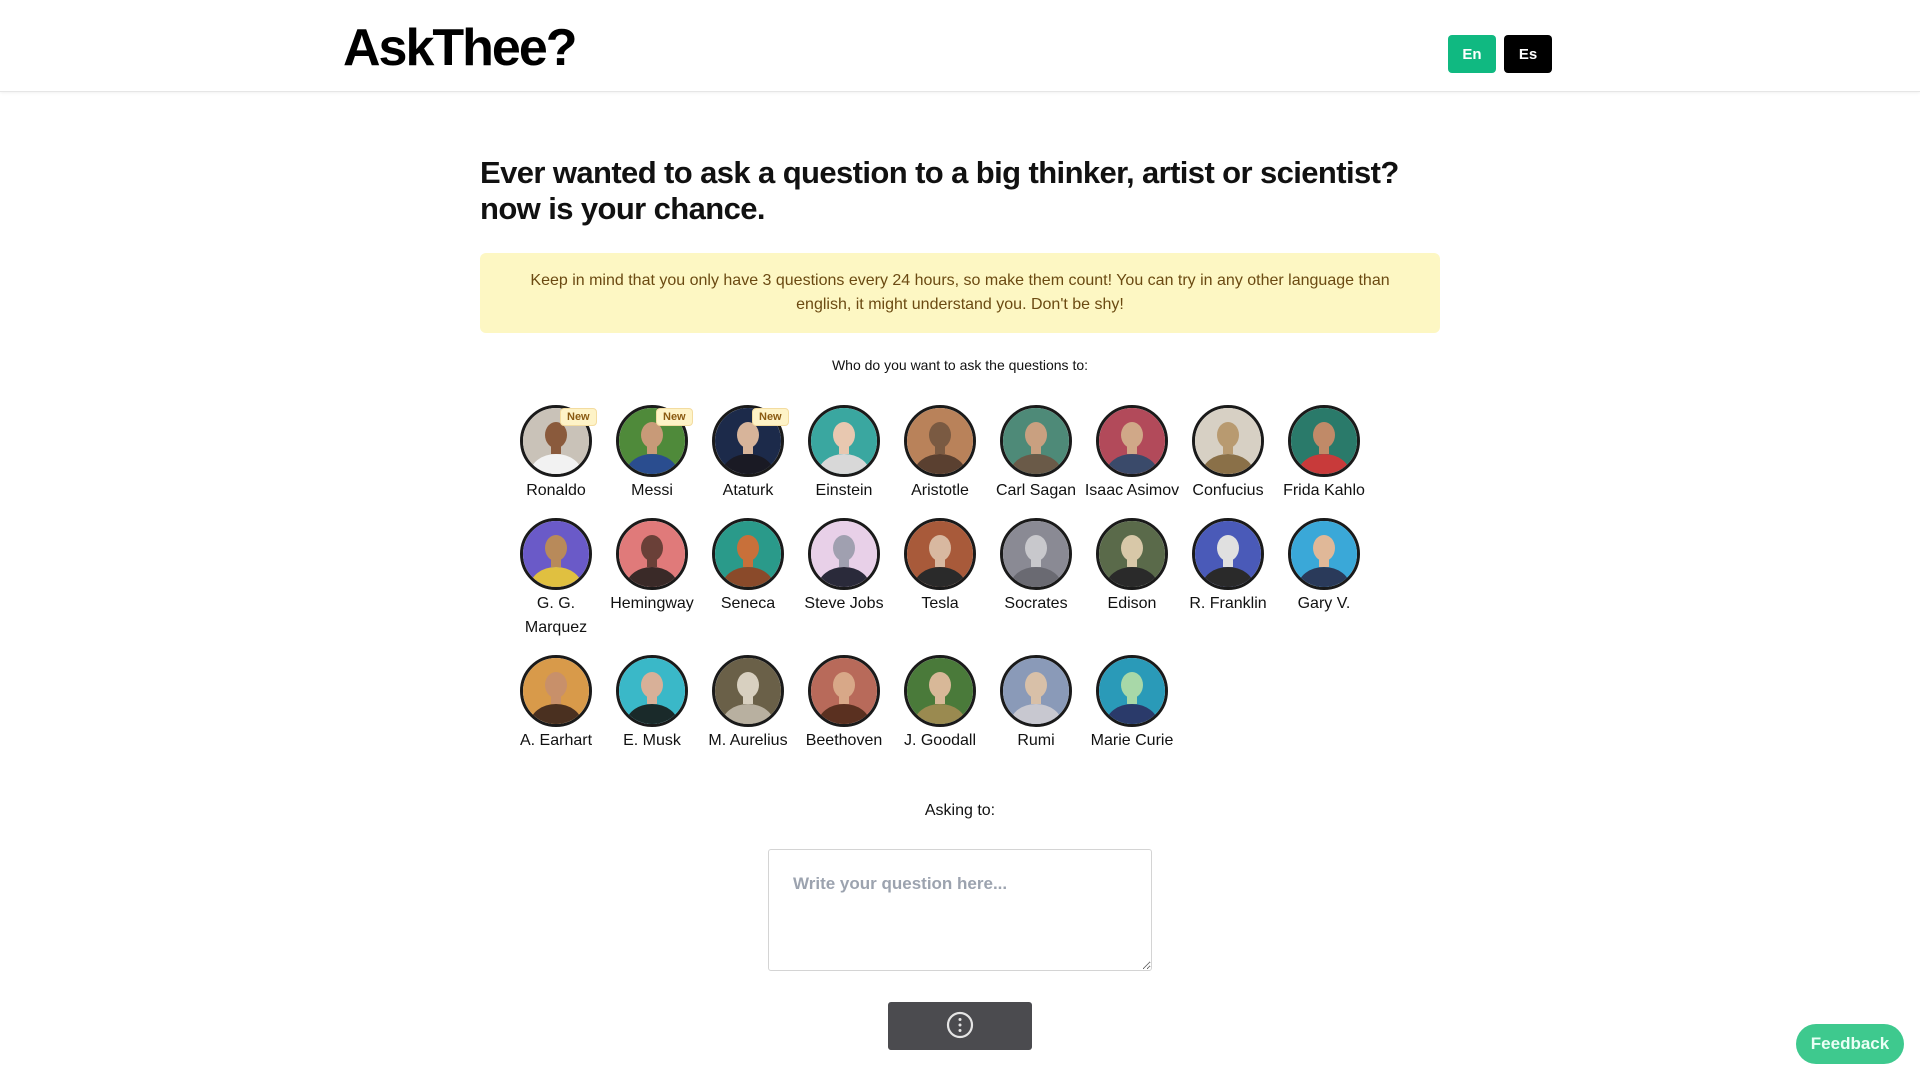 The height and width of the screenshot is (1080, 1920). I want to click on person-name: G. G. Marquez, so click(556, 615).